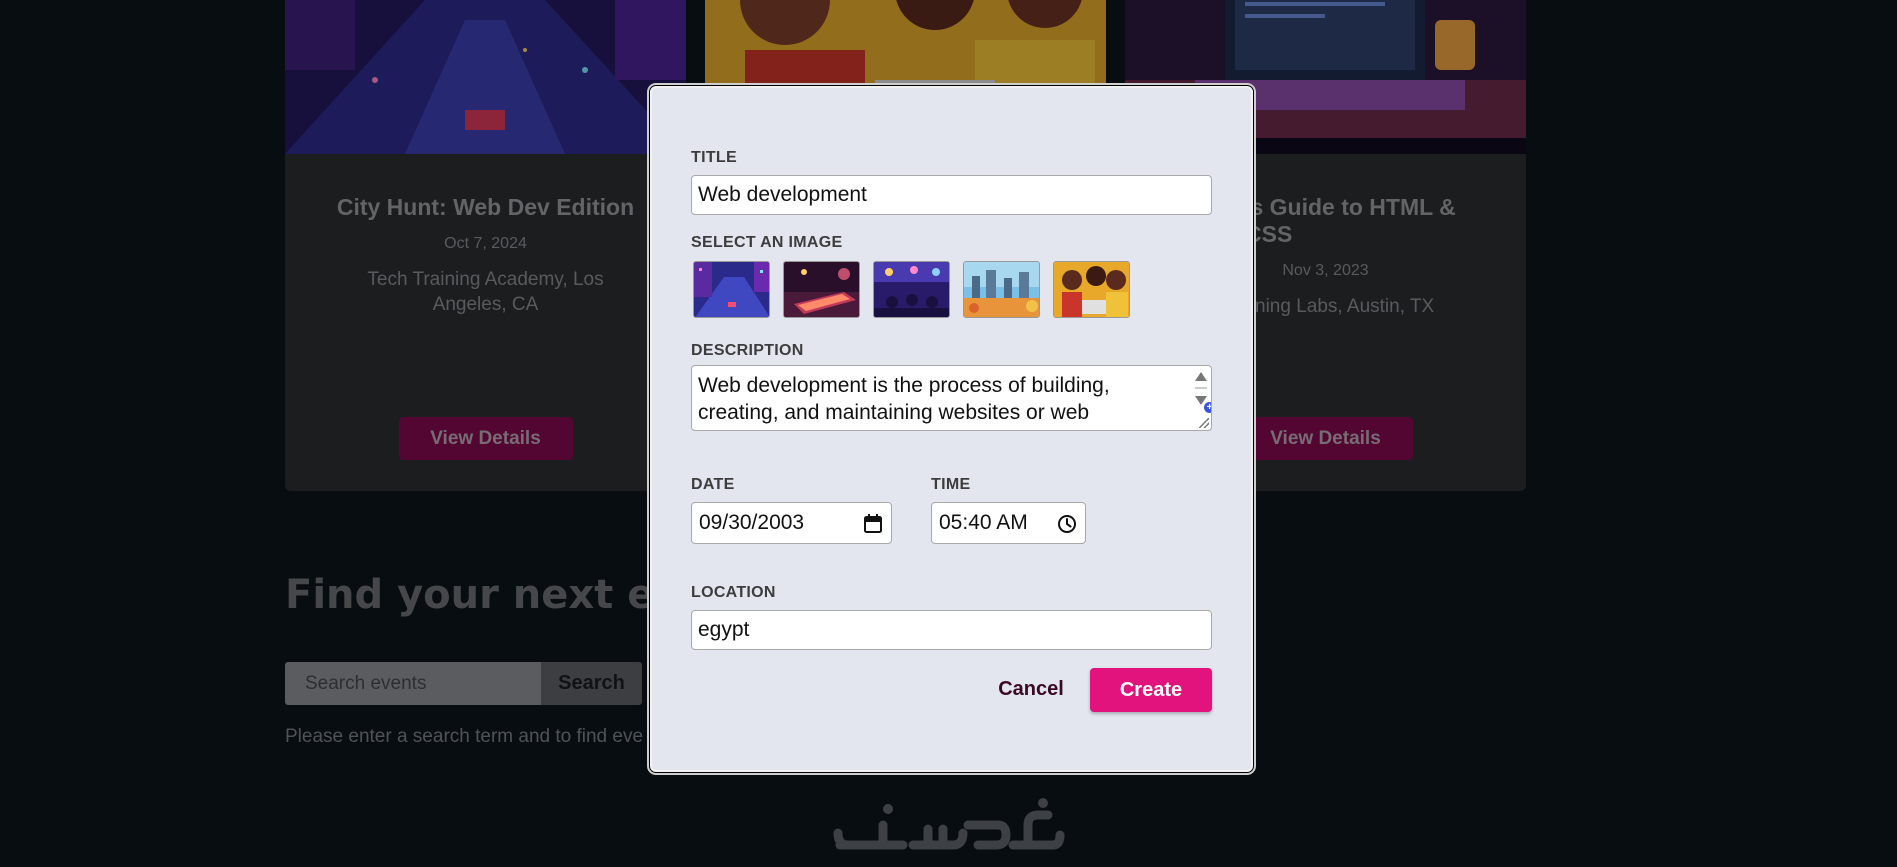 The image size is (1897, 867). I want to click on scrollbar-thumb, so click(1201, 388).